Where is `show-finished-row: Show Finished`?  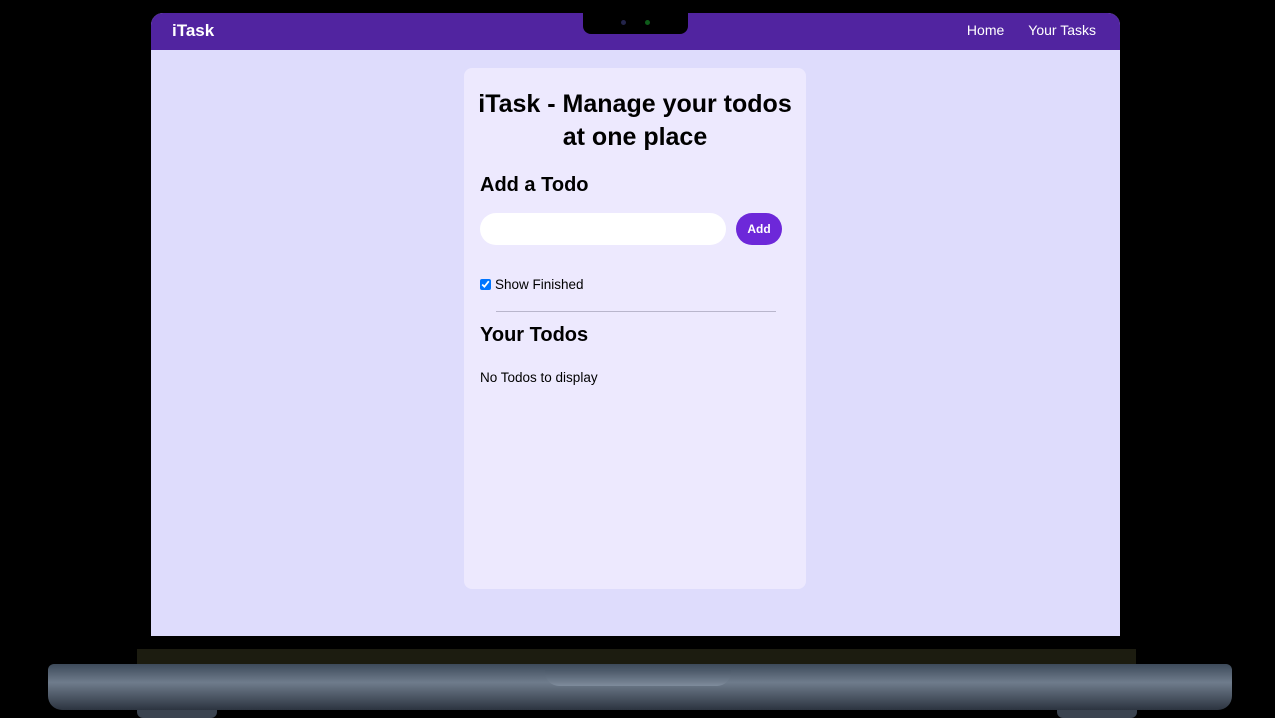 show-finished-row: Show Finished is located at coordinates (532, 284).